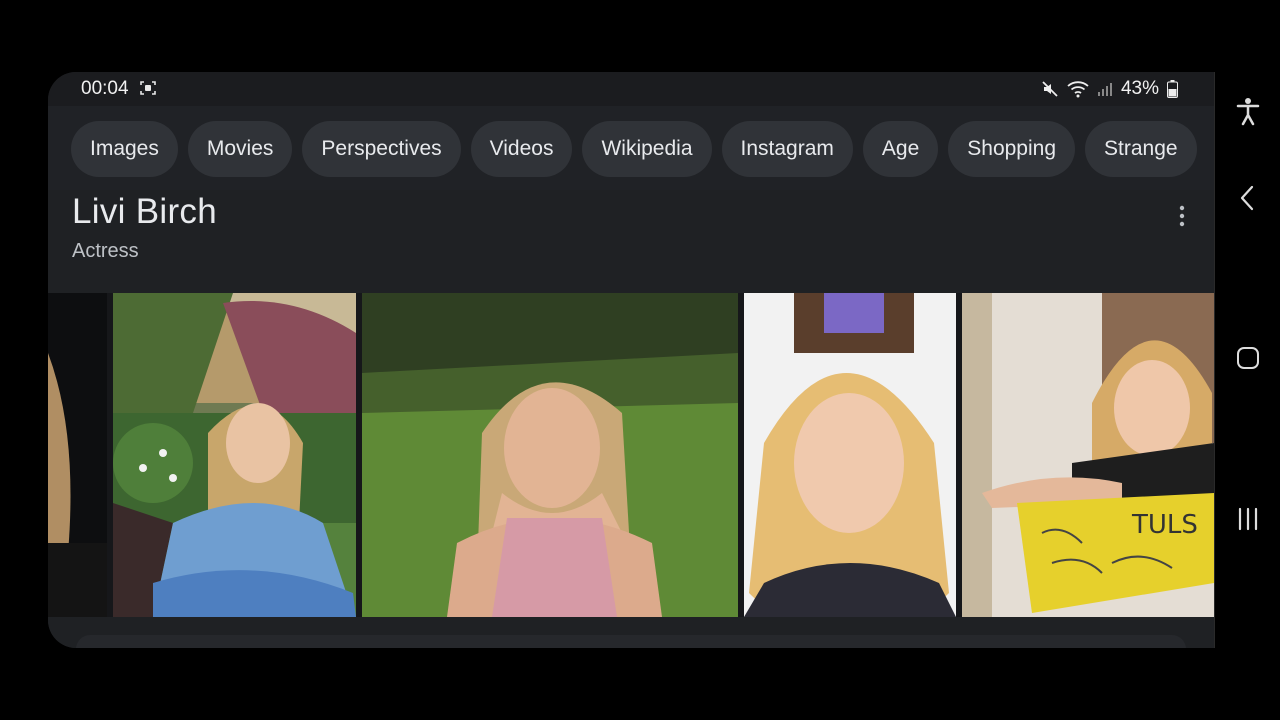  What do you see at coordinates (1078, 89) in the screenshot?
I see `wifi-icon` at bounding box center [1078, 89].